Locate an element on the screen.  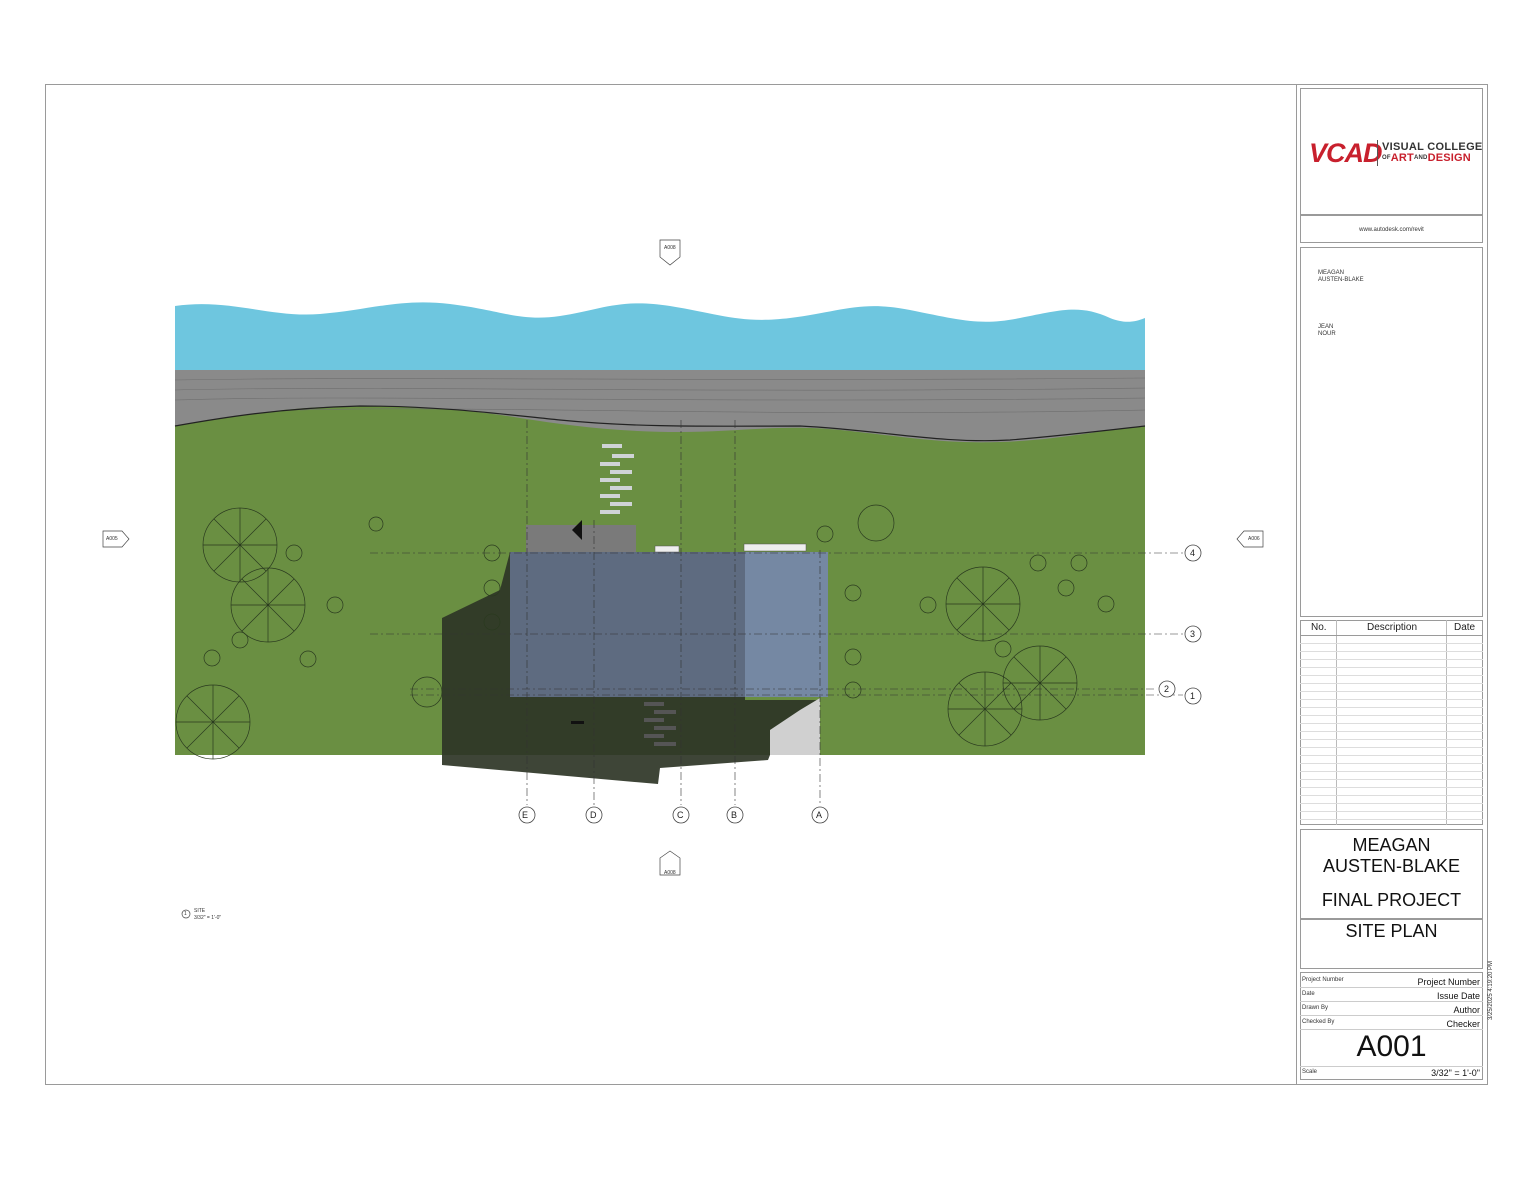
project-number-label: Project Number is located at coordinates (1323, 980).